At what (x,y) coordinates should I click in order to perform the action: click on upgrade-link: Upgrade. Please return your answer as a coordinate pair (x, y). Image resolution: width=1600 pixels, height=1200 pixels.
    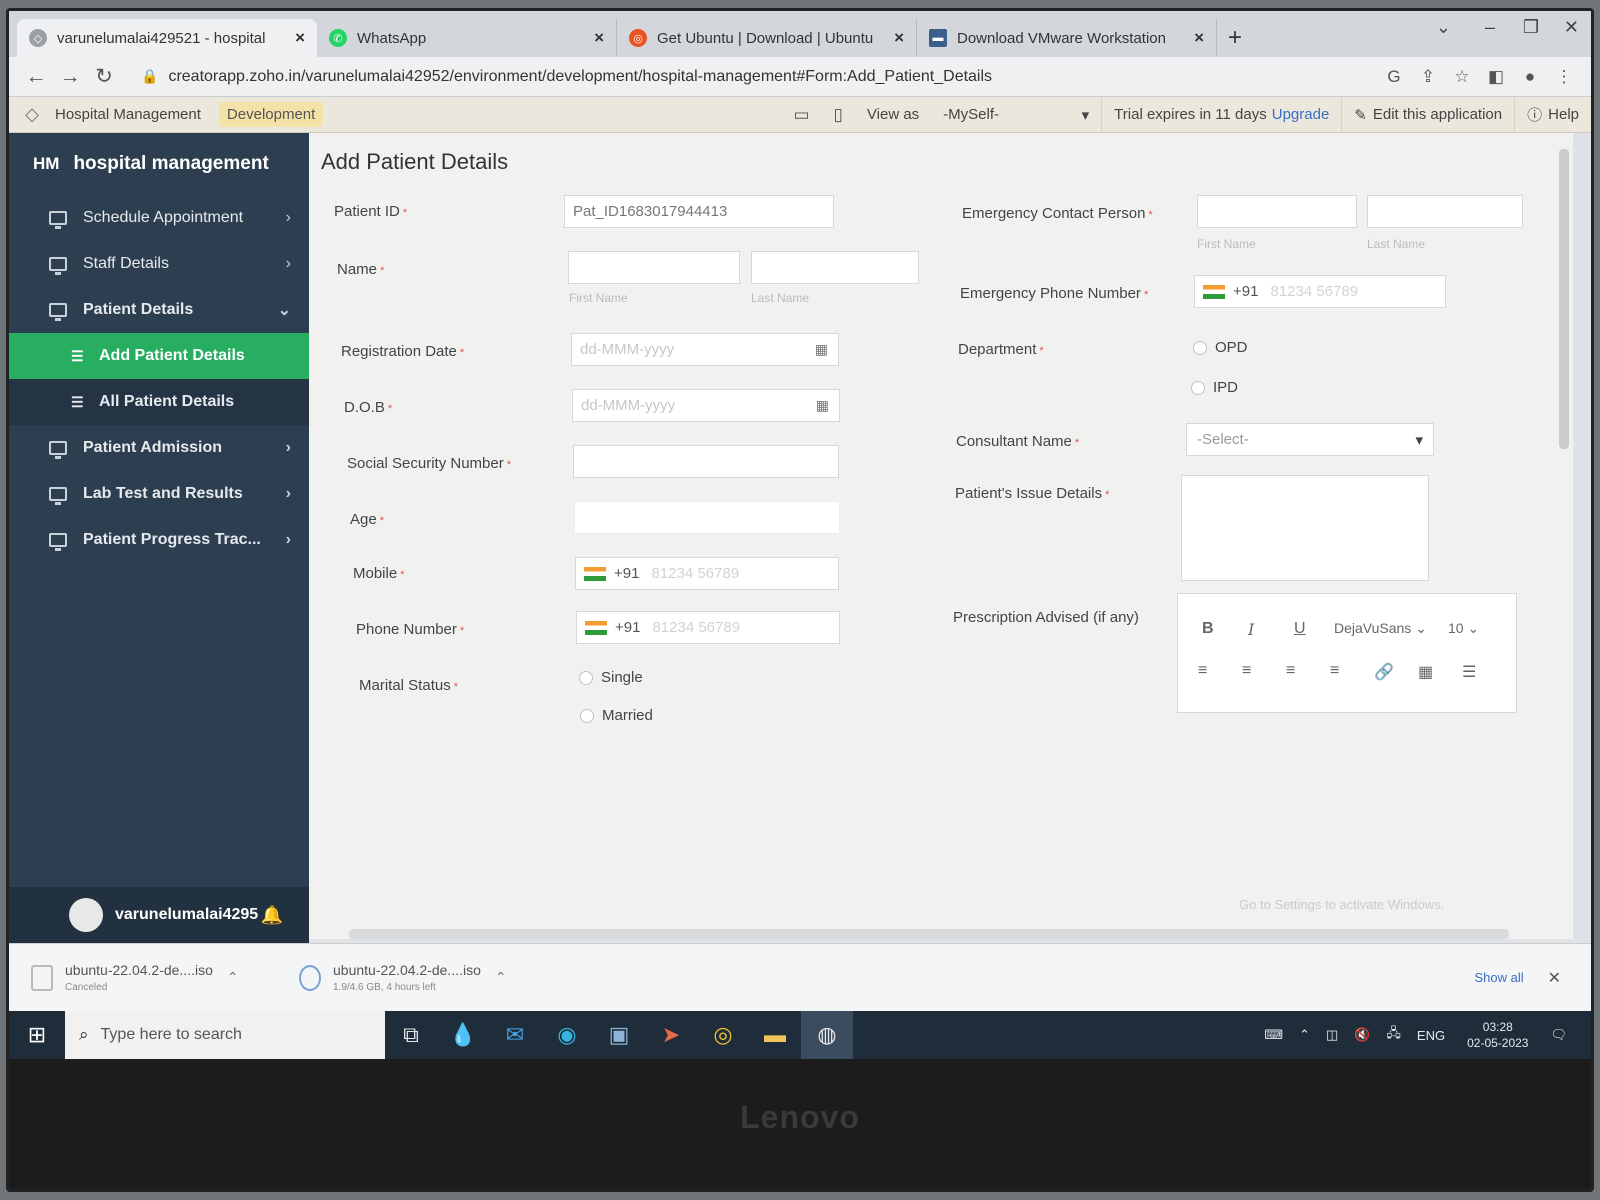
    Looking at the image, I should click on (1301, 114).